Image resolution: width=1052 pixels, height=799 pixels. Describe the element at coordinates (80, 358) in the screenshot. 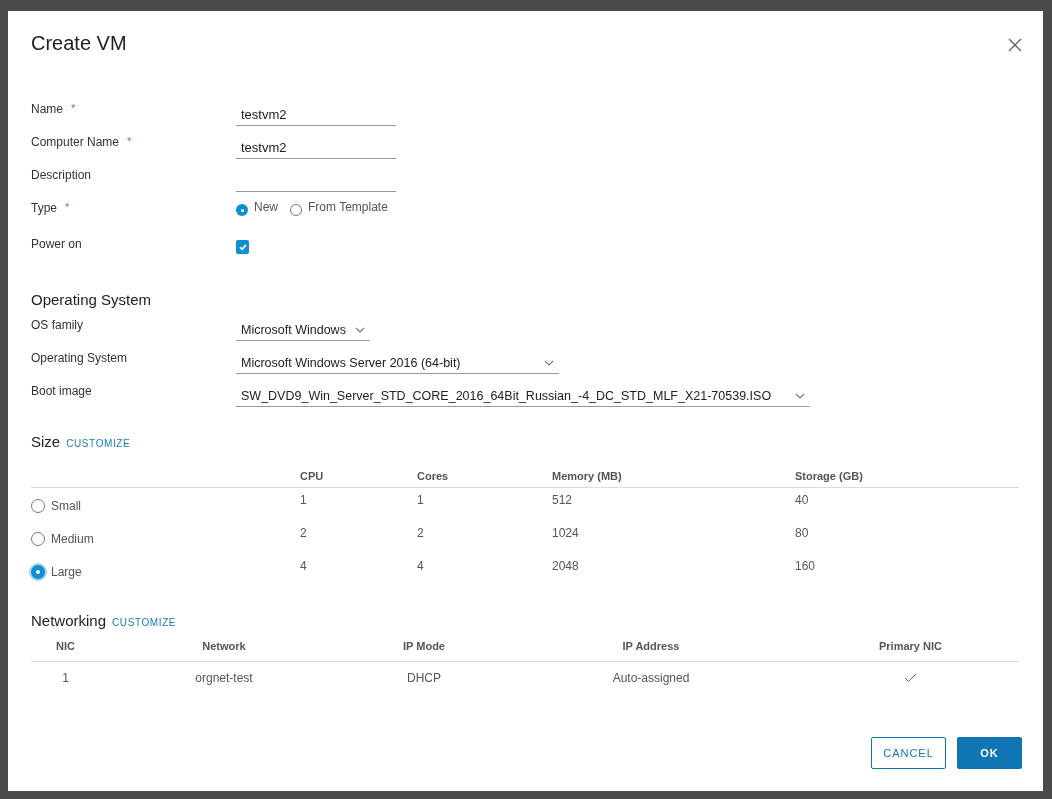

I see `field-label: Operating System` at that location.